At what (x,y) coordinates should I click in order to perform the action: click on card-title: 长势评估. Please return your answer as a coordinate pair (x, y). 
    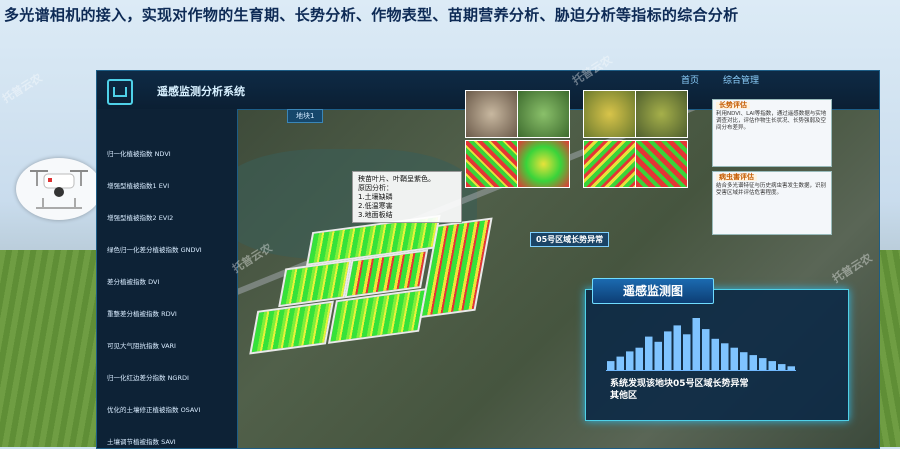
    Looking at the image, I should click on (733, 105).